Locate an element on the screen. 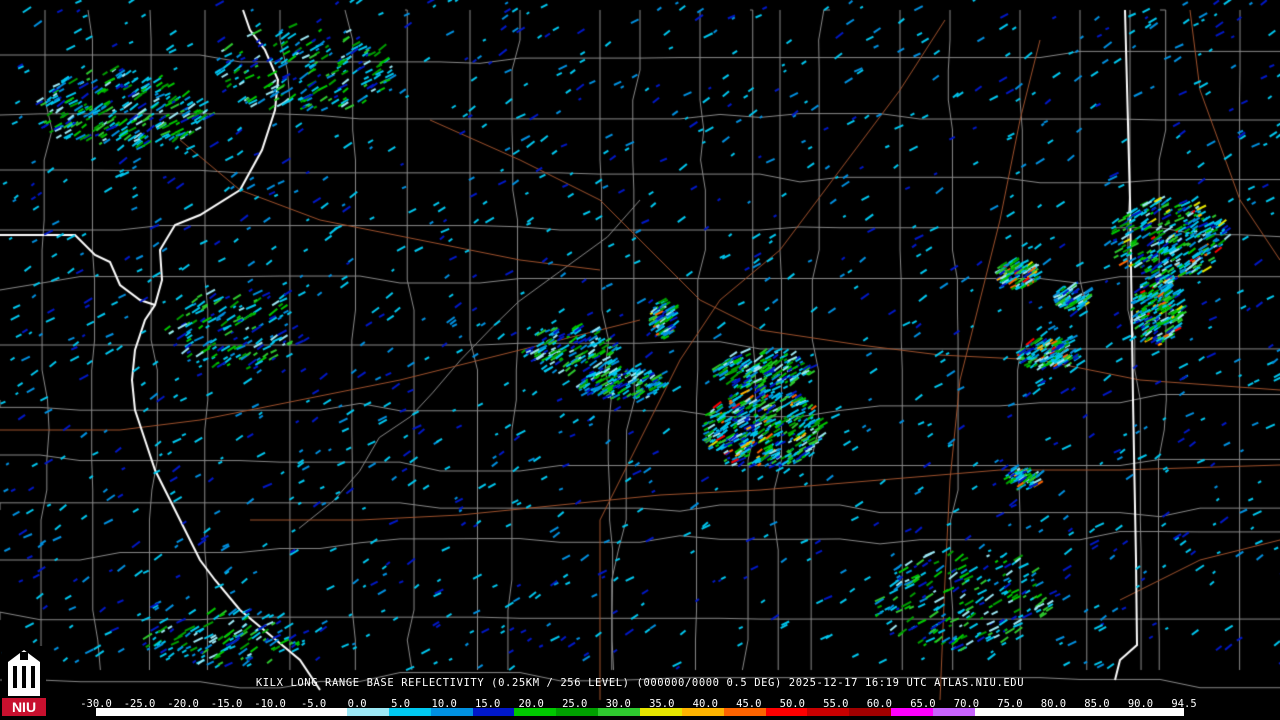 The height and width of the screenshot is (720, 1280). logo-text: NIU is located at coordinates (24, 707).